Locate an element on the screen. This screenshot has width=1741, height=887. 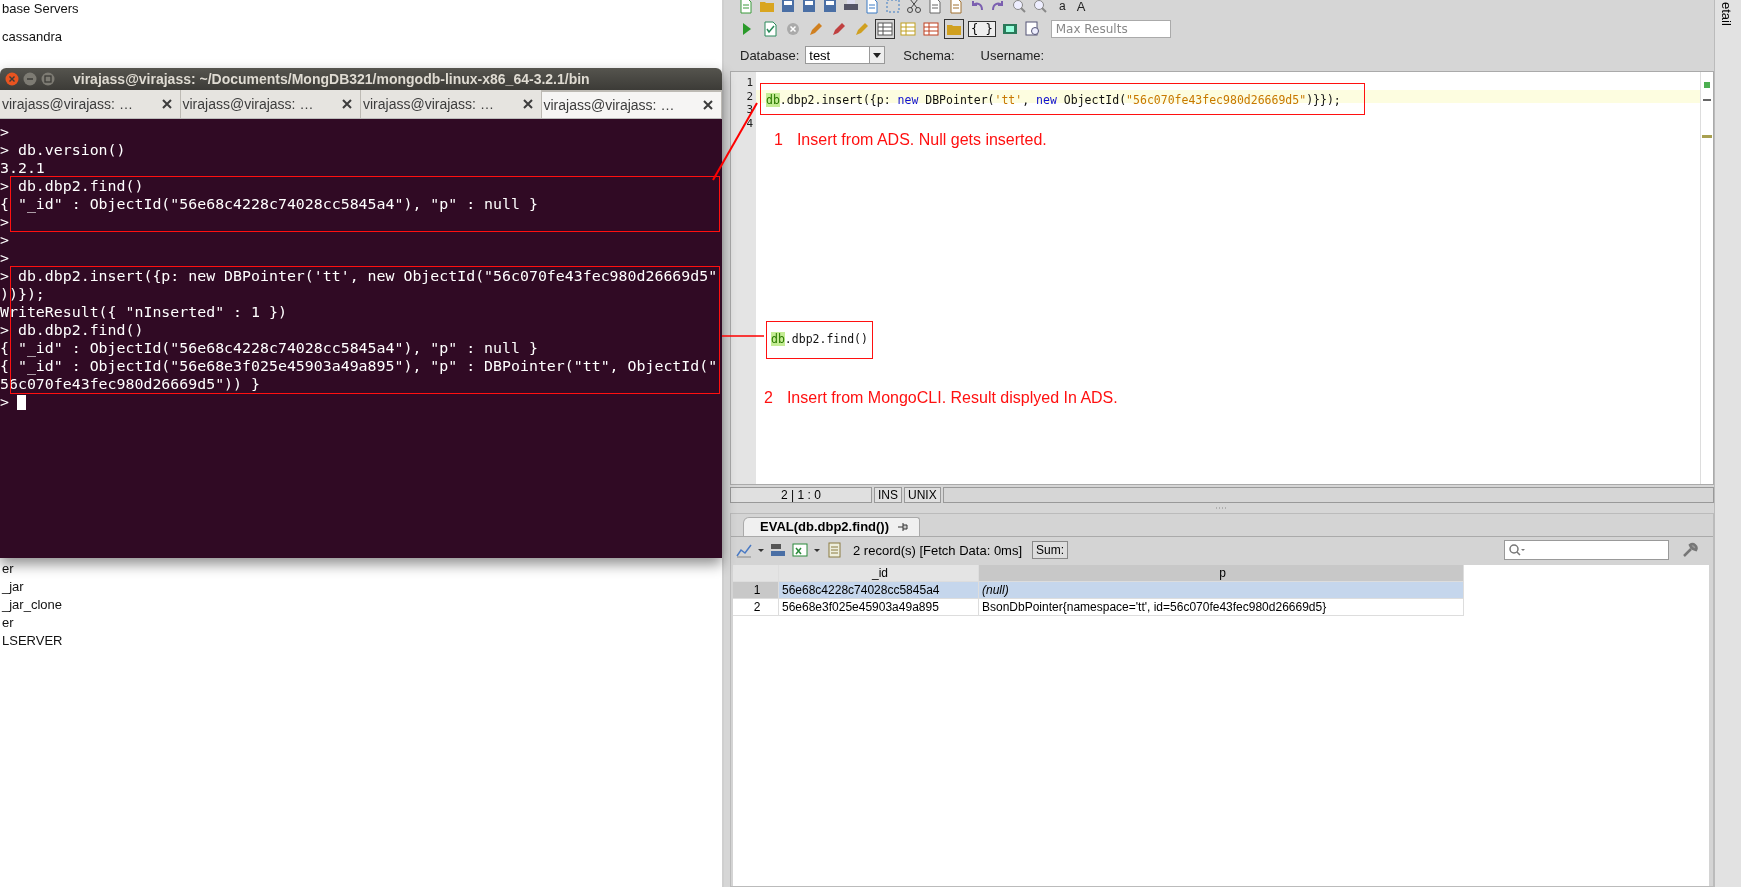
font-size-button: A is located at coordinates (1081, 7).